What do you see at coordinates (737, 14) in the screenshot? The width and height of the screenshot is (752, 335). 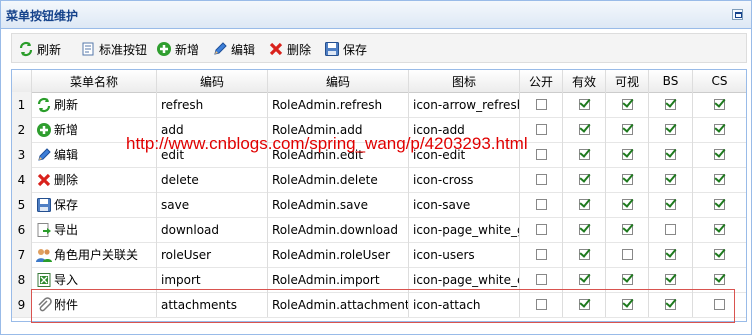 I see `maximize-icon` at bounding box center [737, 14].